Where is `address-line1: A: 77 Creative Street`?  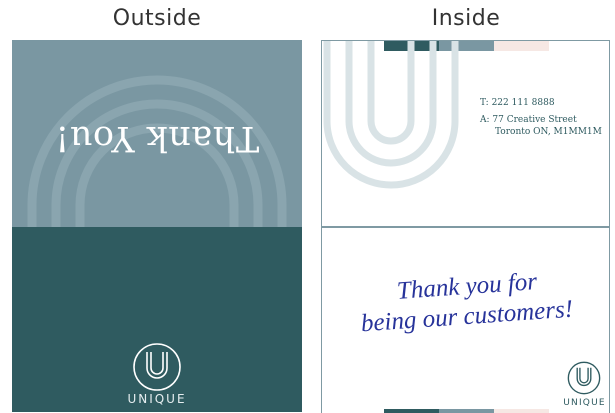
address-line1: A: 77 Creative Street is located at coordinates (528, 120).